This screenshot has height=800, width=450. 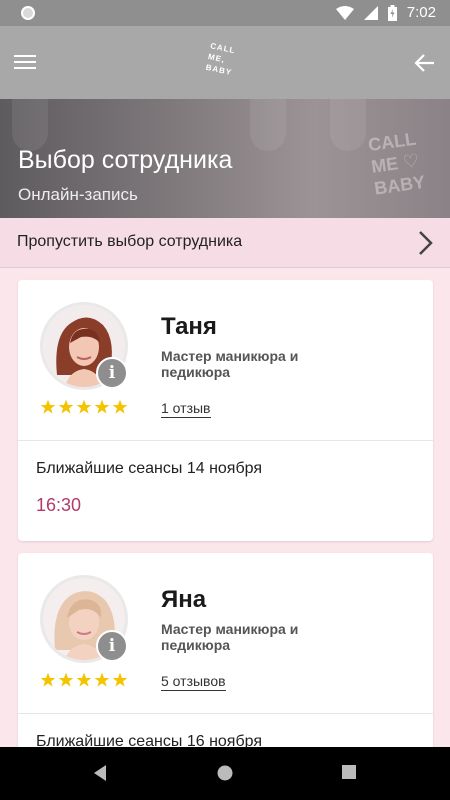 What do you see at coordinates (186, 409) in the screenshot?
I see `reviews-link: 1 отзыв` at bounding box center [186, 409].